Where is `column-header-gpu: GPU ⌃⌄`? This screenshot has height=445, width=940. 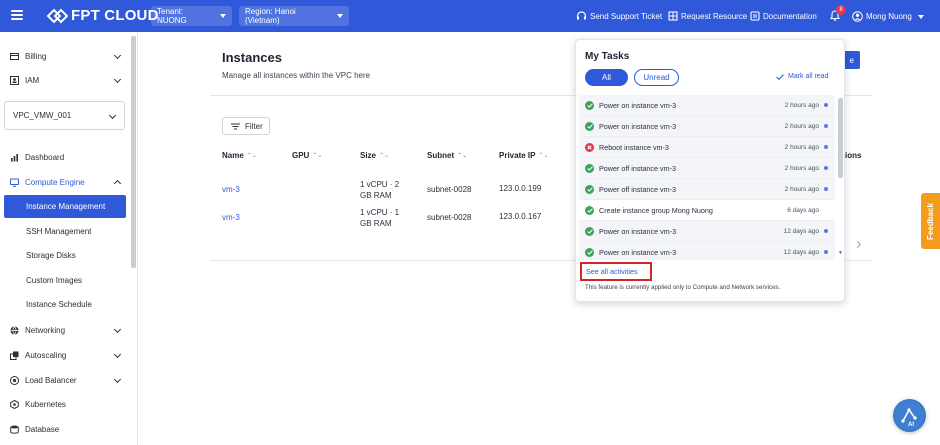
column-header-gpu: GPU ⌃⌄ is located at coordinates (307, 155).